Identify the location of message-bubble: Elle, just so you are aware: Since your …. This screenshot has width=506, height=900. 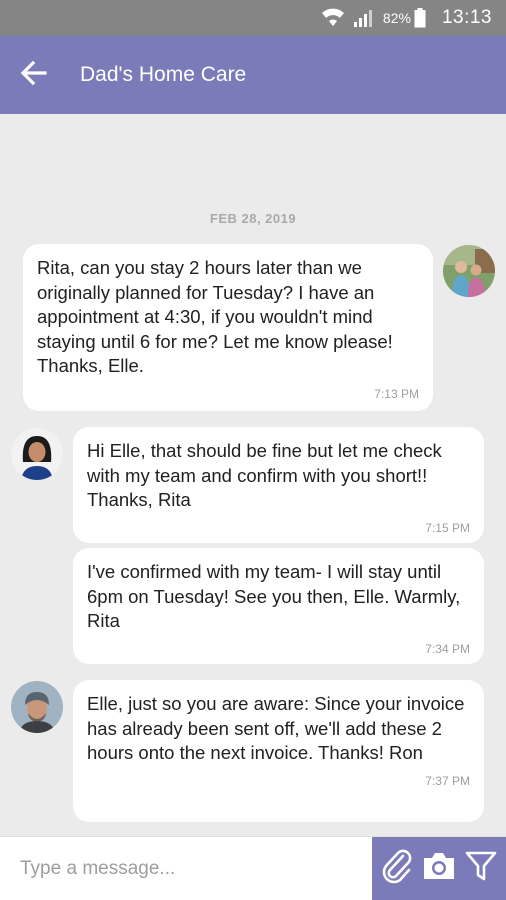
(278, 751).